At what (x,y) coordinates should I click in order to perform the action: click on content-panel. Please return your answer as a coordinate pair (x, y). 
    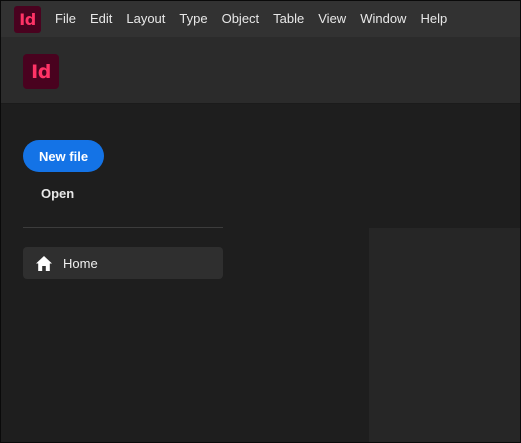
    Looking at the image, I should click on (444, 335).